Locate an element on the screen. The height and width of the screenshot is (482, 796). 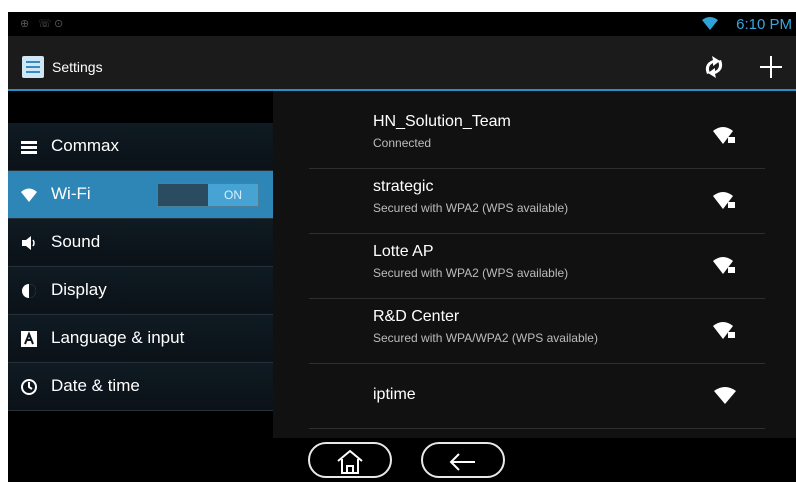
sidebar-item-label: Wi-Fi is located at coordinates (71, 193).